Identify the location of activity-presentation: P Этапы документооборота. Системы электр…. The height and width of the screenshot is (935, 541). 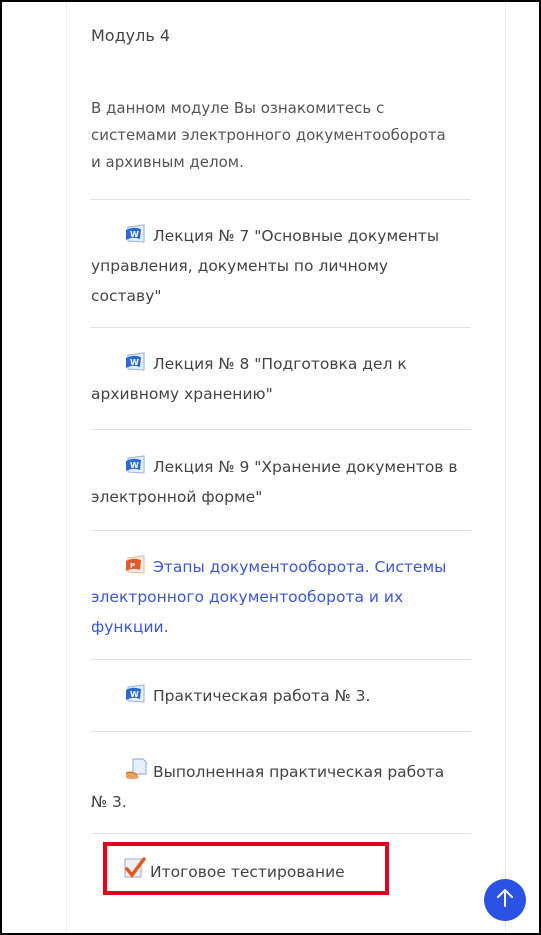
(276, 597).